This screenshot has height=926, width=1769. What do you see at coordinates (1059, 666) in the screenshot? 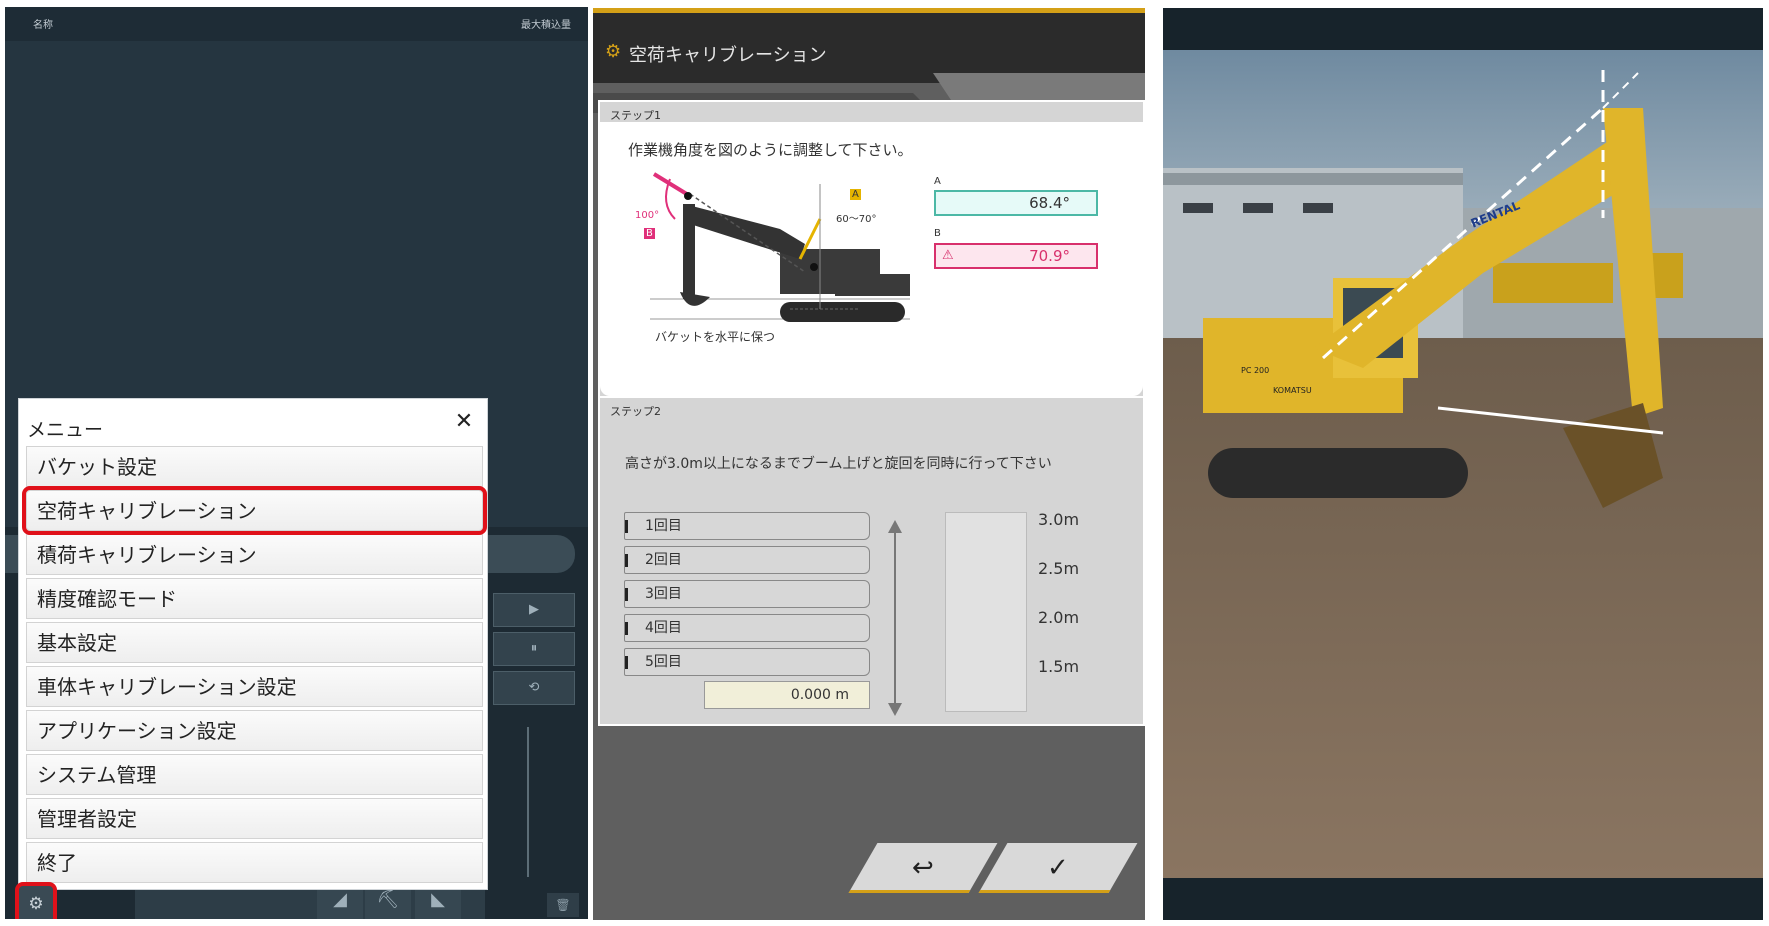
I see `scale-1-5: 1.5m` at bounding box center [1059, 666].